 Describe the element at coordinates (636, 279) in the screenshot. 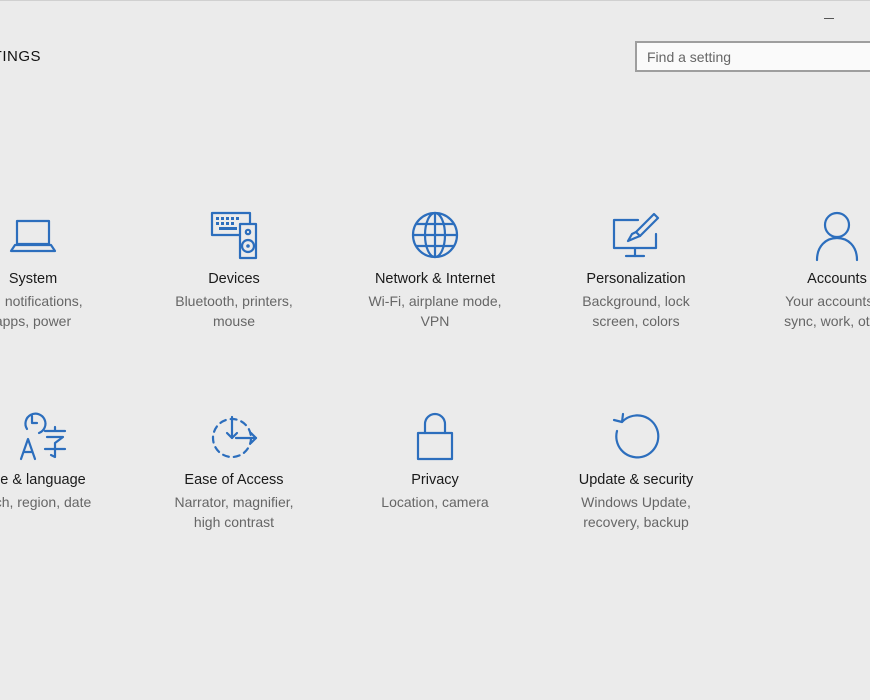

I see `tile-name: Personalization` at that location.